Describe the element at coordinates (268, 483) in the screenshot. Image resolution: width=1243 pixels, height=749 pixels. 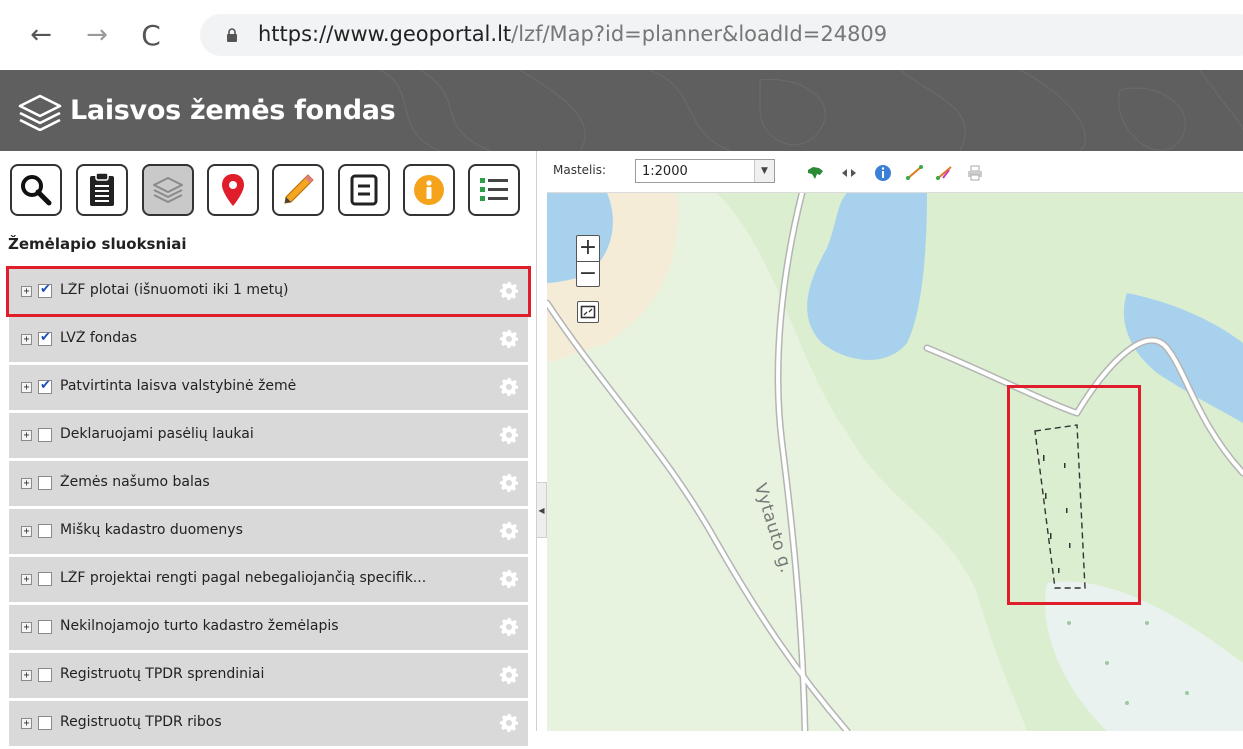
I see `layer-row: + Žemės našumo balas` at that location.